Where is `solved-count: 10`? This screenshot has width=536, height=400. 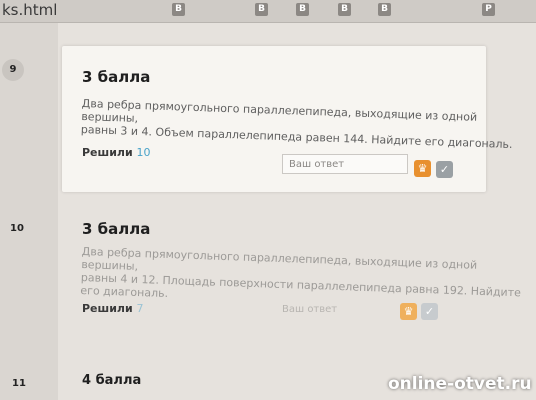 solved-count: 10 is located at coordinates (143, 152).